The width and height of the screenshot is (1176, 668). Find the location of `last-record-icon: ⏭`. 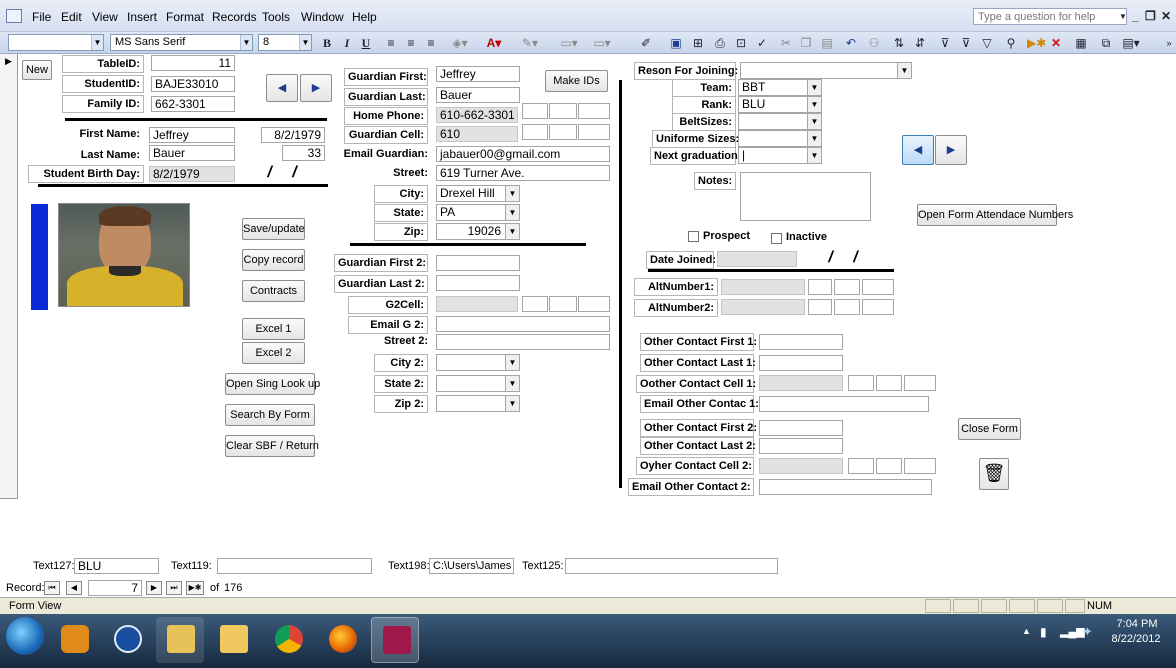

last-record-icon: ⏭ is located at coordinates (174, 588).